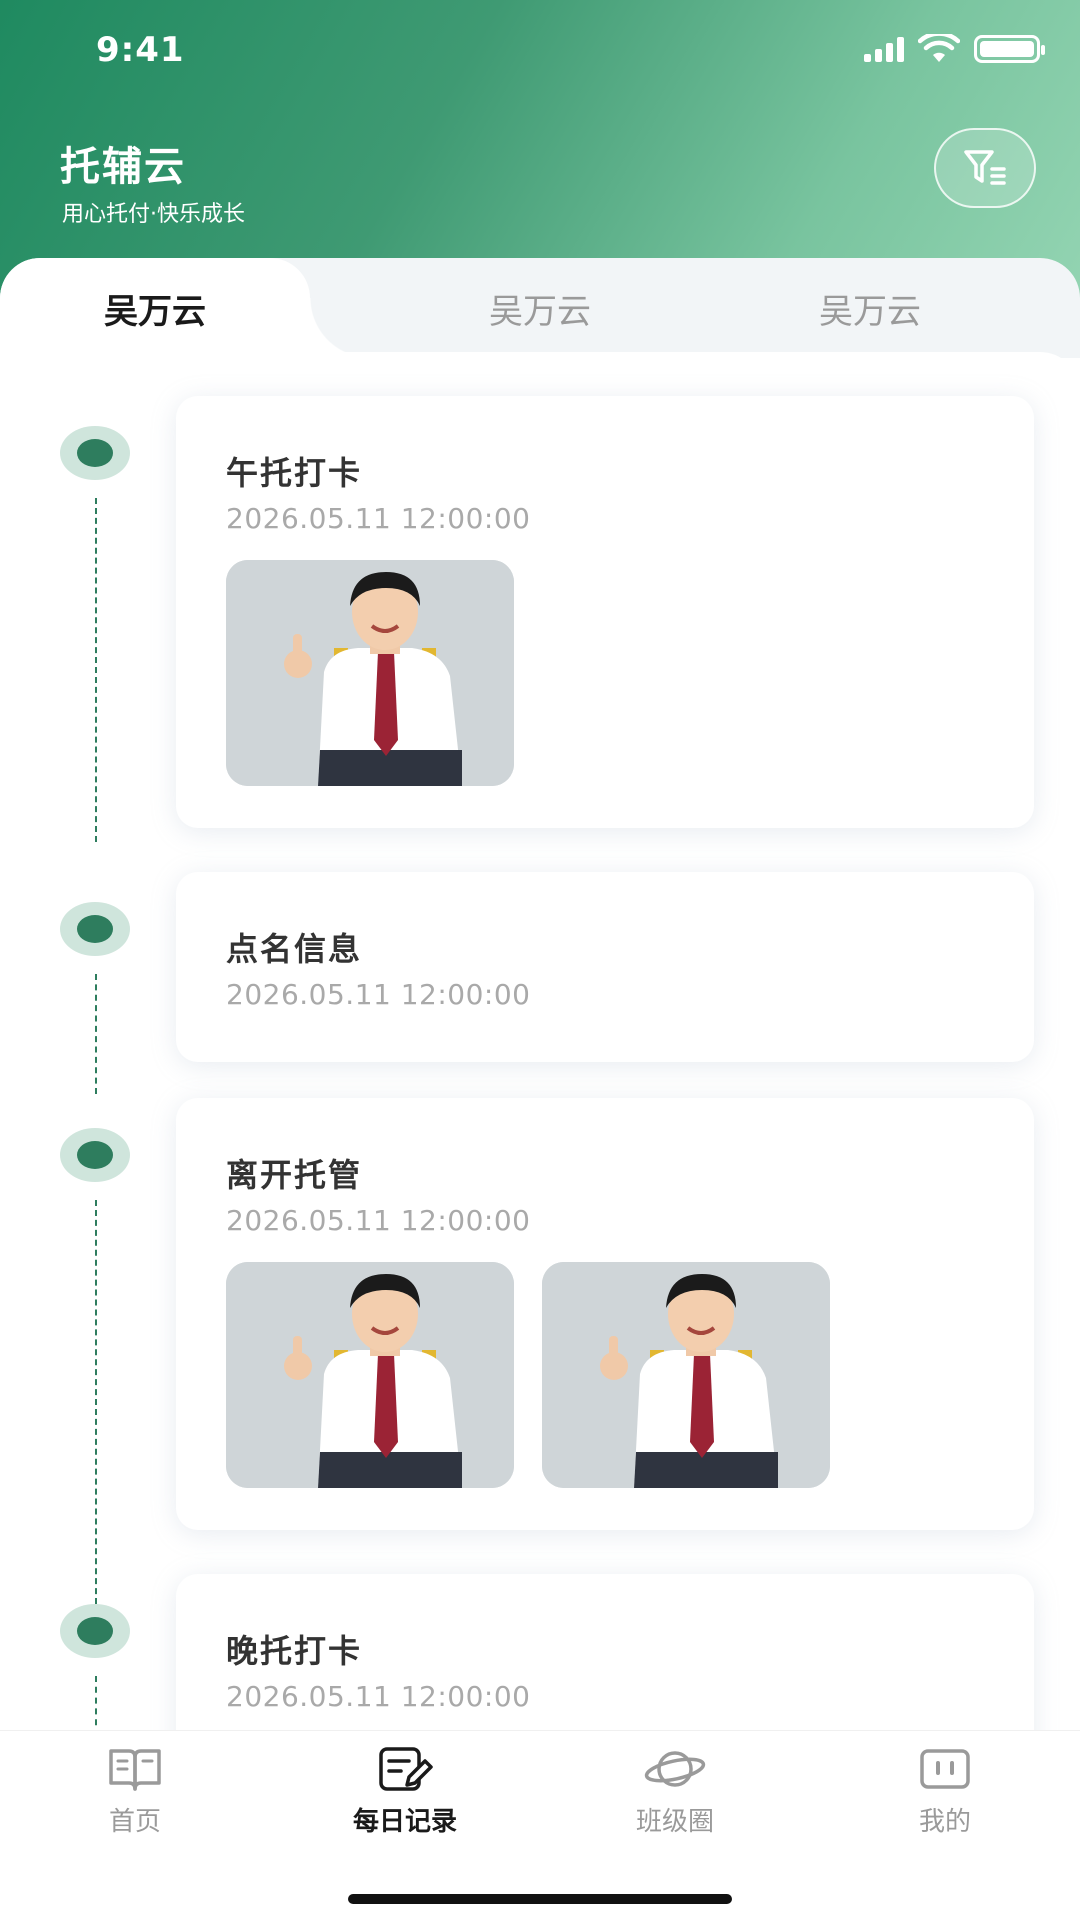 Image resolution: width=1080 pixels, height=1920 pixels. I want to click on nav-home-label: 首页, so click(134, 1822).